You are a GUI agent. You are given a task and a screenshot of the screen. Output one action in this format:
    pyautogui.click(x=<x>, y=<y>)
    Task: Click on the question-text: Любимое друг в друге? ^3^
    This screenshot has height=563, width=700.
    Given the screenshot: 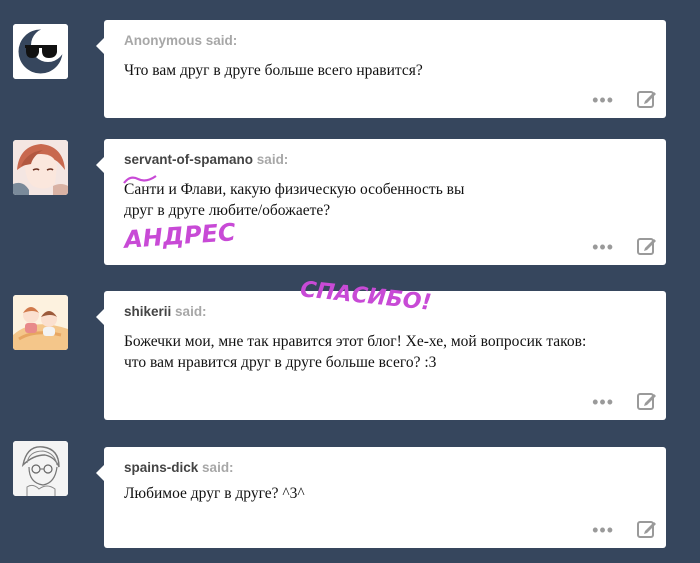 What is the action you would take?
    pyautogui.click(x=214, y=493)
    